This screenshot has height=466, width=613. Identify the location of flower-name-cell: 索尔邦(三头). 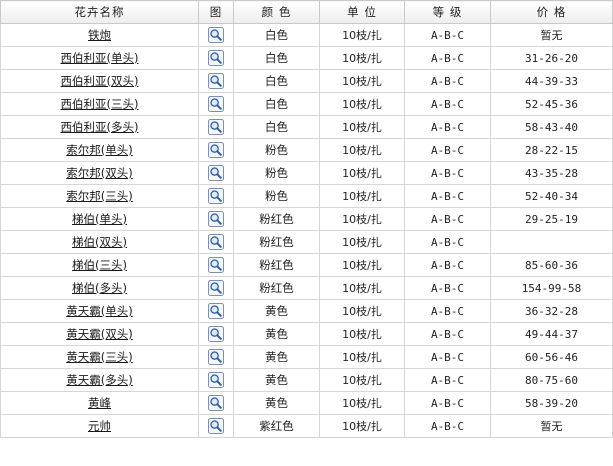
(99, 196).